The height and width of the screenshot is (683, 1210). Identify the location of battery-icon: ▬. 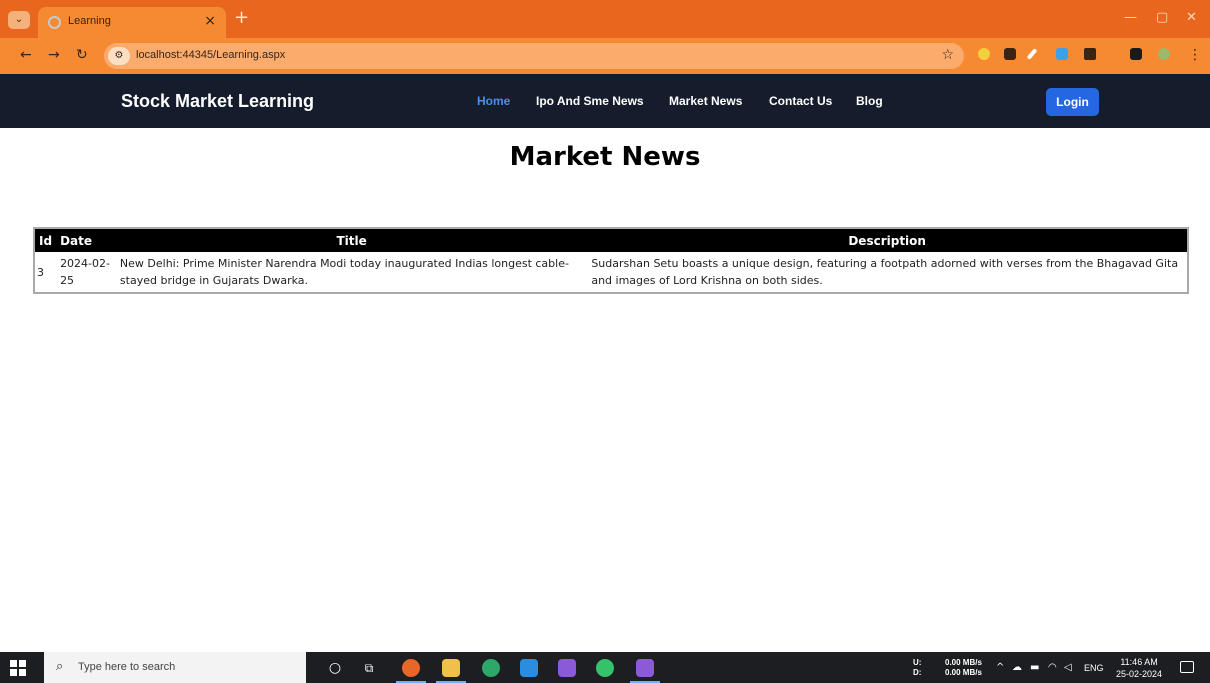
(1034, 667).